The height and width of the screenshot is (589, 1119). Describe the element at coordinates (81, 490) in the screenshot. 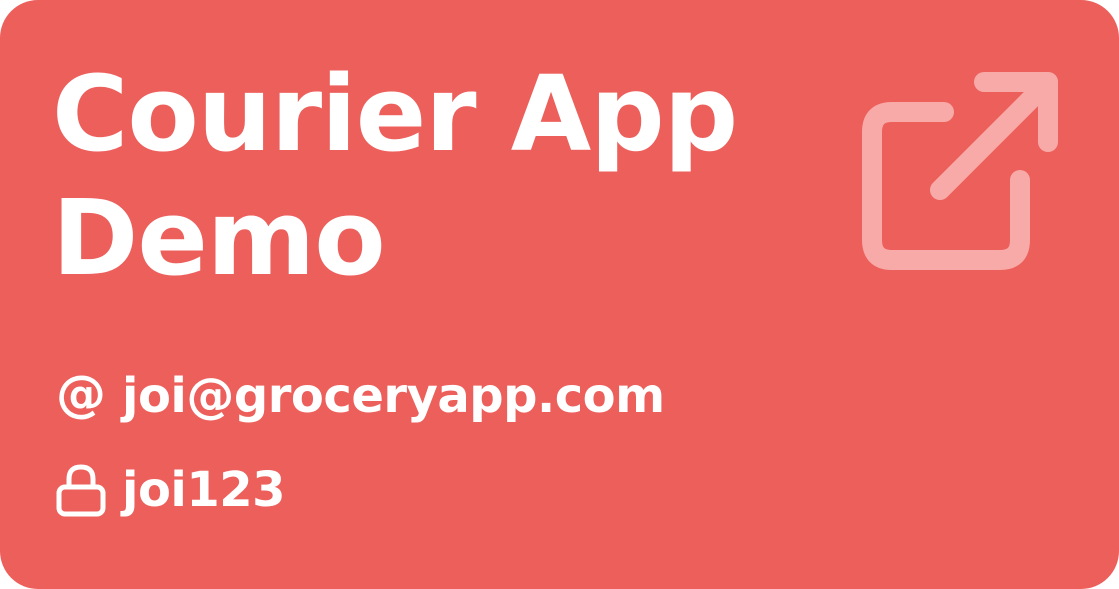

I see `lock-icon` at that location.